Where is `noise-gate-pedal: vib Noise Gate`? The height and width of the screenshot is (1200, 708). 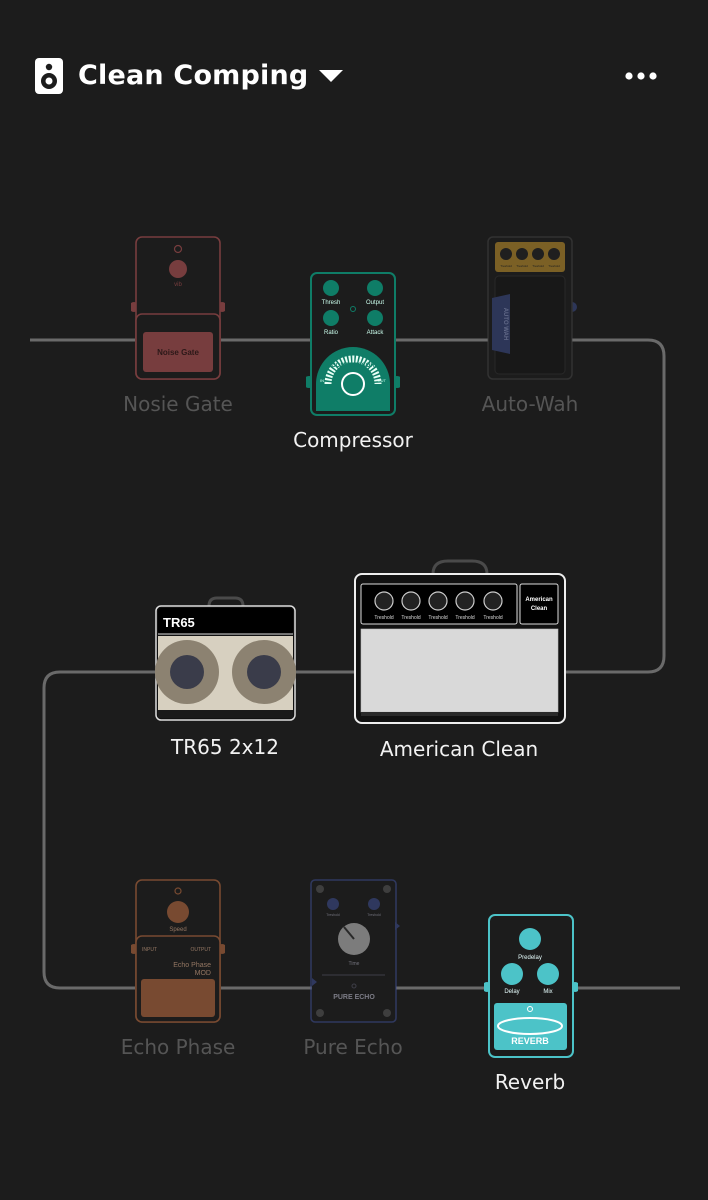 noise-gate-pedal: vib Noise Gate is located at coordinates (178, 308).